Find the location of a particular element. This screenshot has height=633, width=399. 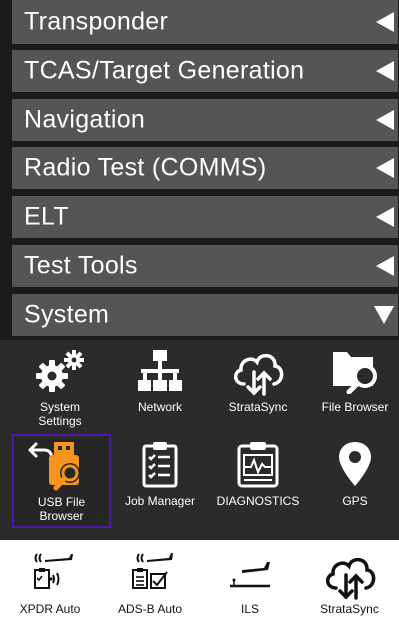

menu-item-label: ELT is located at coordinates (46, 216).